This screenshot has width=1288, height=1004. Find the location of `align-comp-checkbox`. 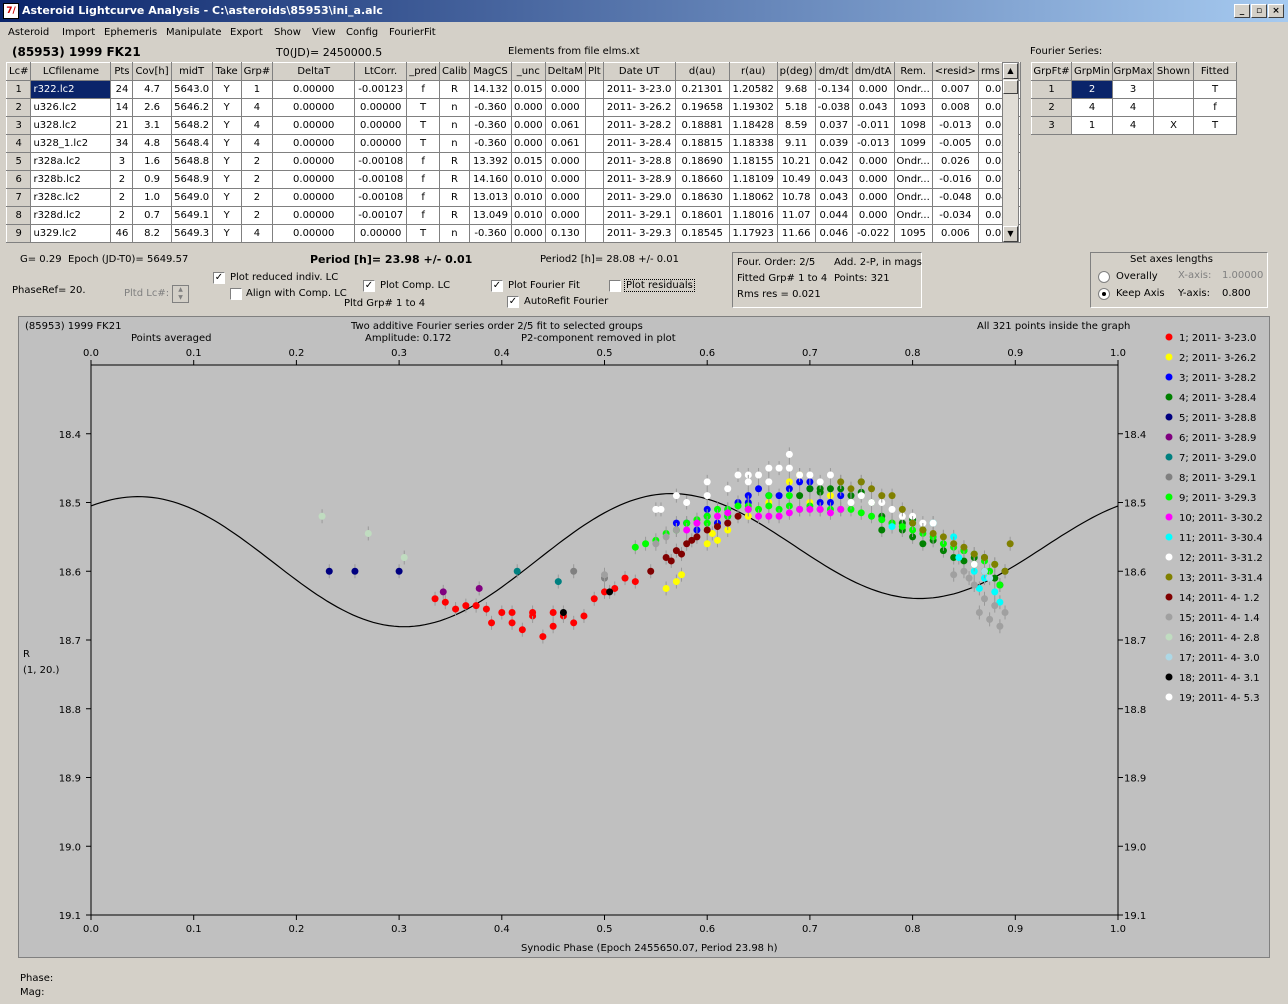

align-comp-checkbox is located at coordinates (236, 294).